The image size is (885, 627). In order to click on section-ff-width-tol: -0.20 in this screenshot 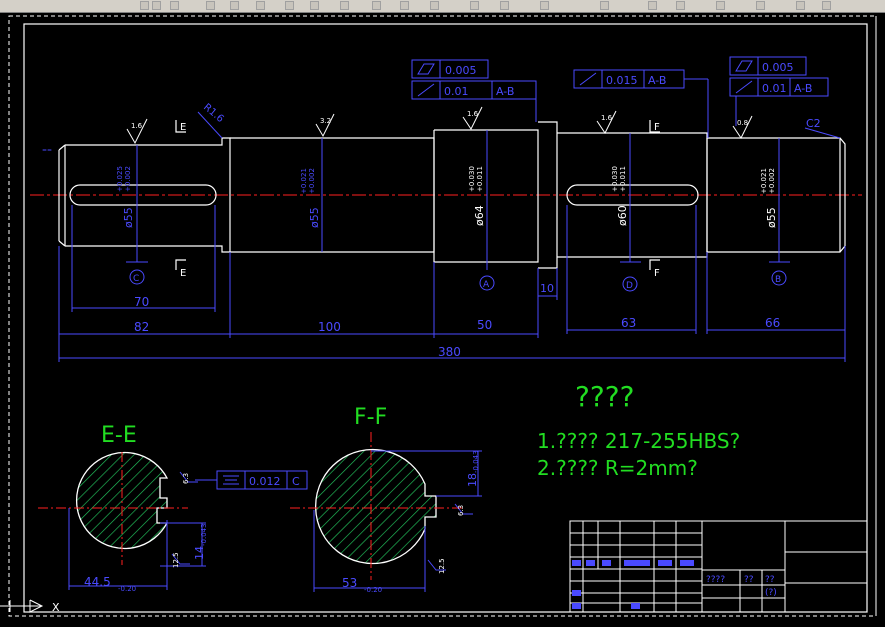, I will do `click(373, 590)`.